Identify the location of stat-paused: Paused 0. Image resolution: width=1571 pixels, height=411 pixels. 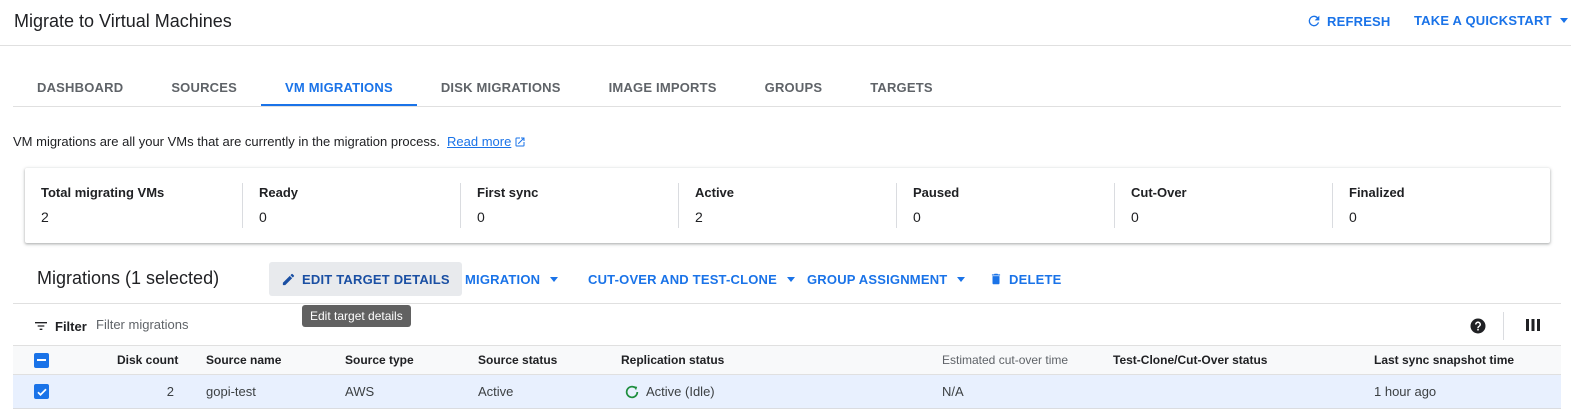
(1005, 205).